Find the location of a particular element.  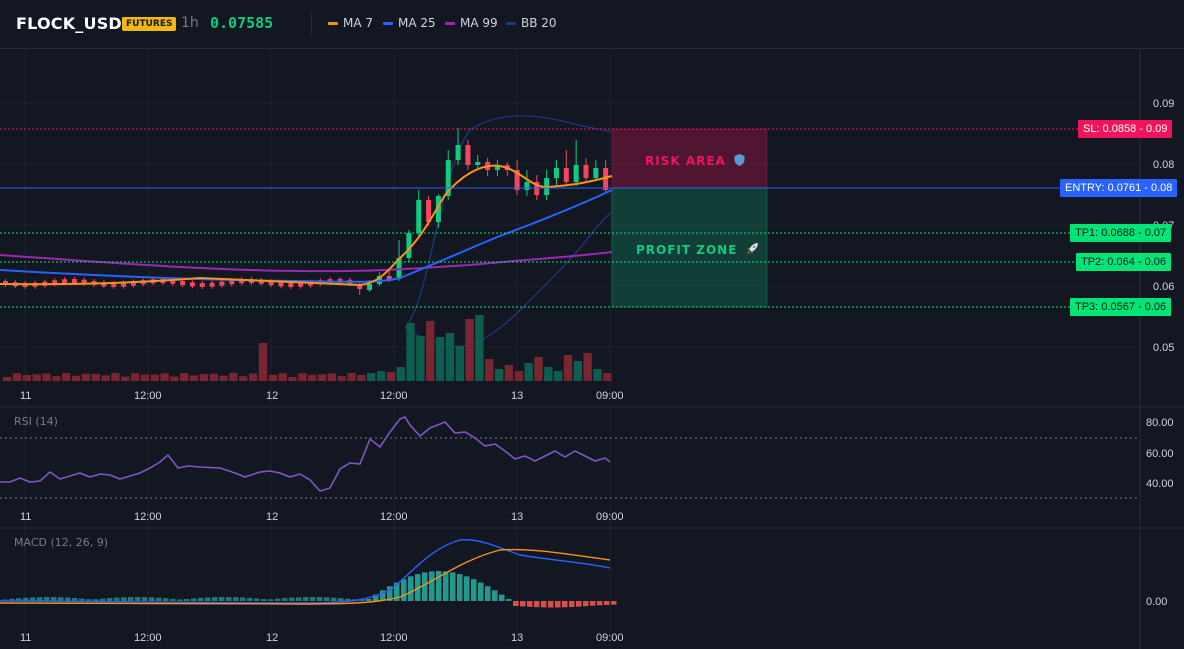

macd-title: MACD (12, 26, 9) is located at coordinates (61, 542).